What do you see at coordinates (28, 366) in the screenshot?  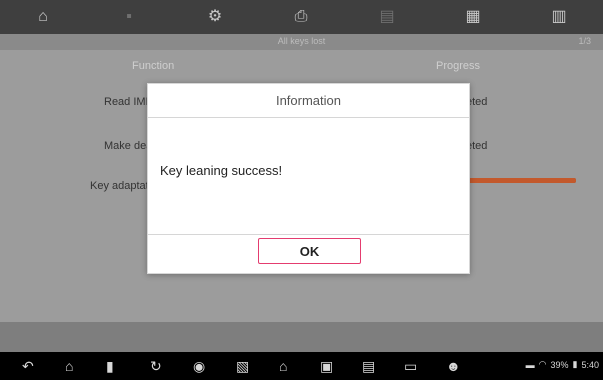 I see `back-icon: ↶` at bounding box center [28, 366].